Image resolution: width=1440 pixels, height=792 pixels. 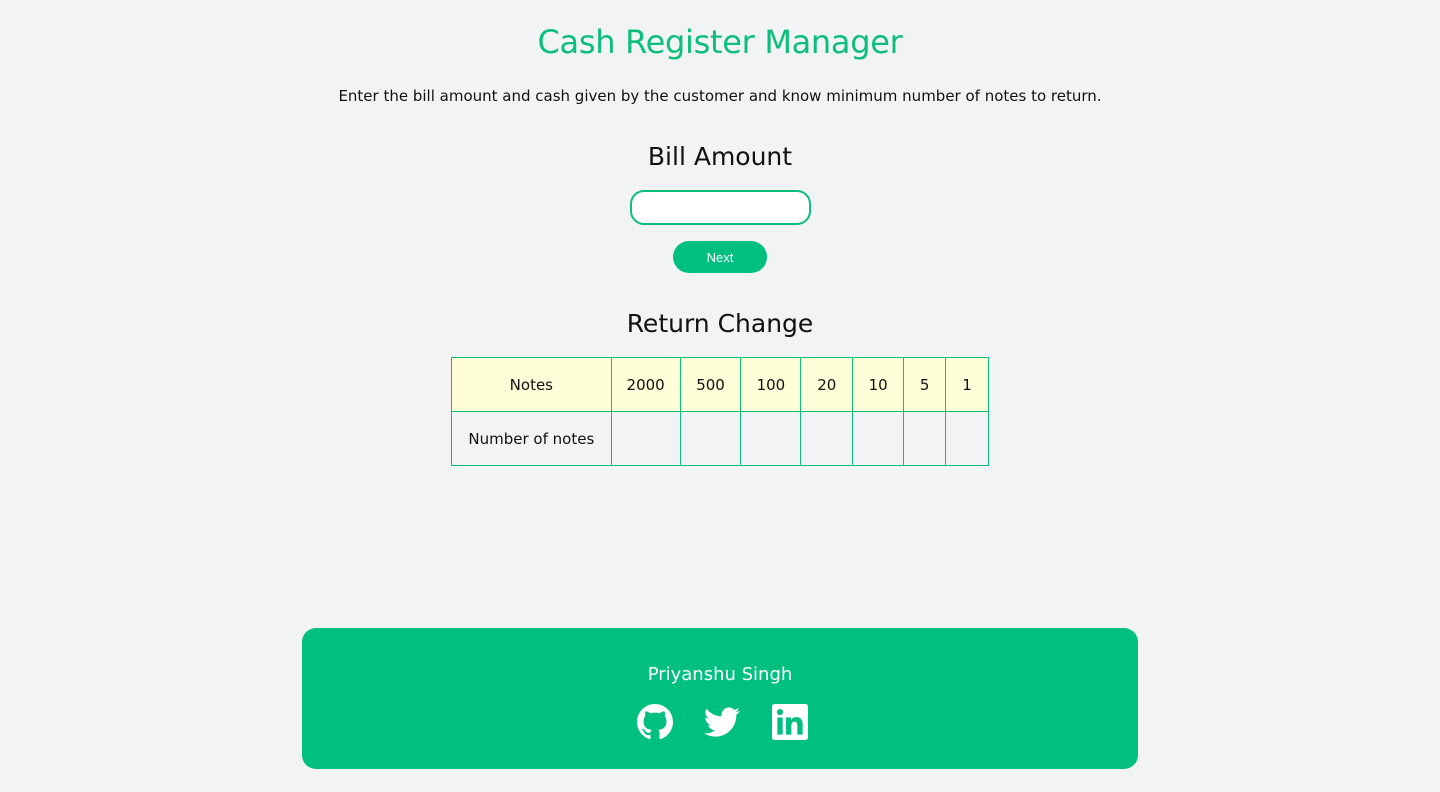 I want to click on notes-row: Notes 2000 500 100 20 10 5 1, so click(x=720, y=384).